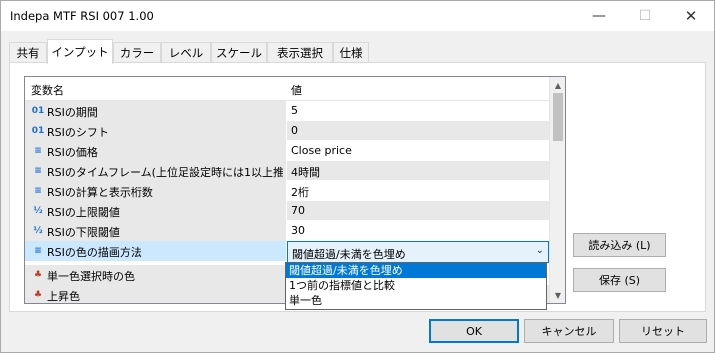 The width and height of the screenshot is (715, 353). I want to click on tab-shared: 共有, so click(28, 52).